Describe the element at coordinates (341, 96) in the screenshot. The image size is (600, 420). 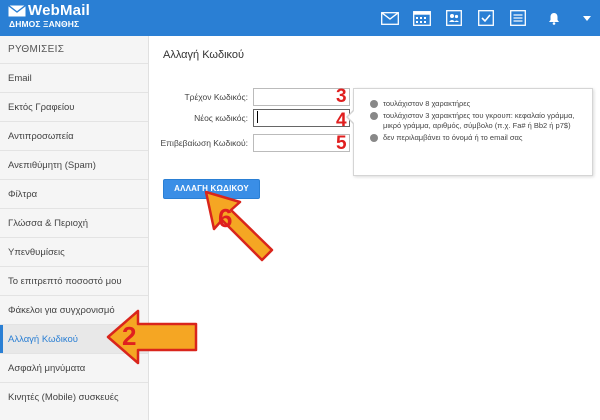
I see `step-3-number: 3` at that location.